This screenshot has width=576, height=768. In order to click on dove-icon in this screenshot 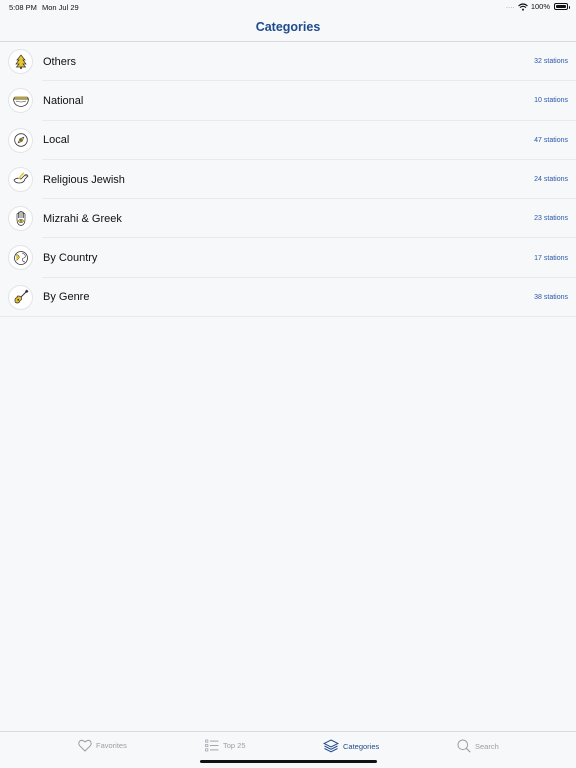, I will do `click(20, 179)`.